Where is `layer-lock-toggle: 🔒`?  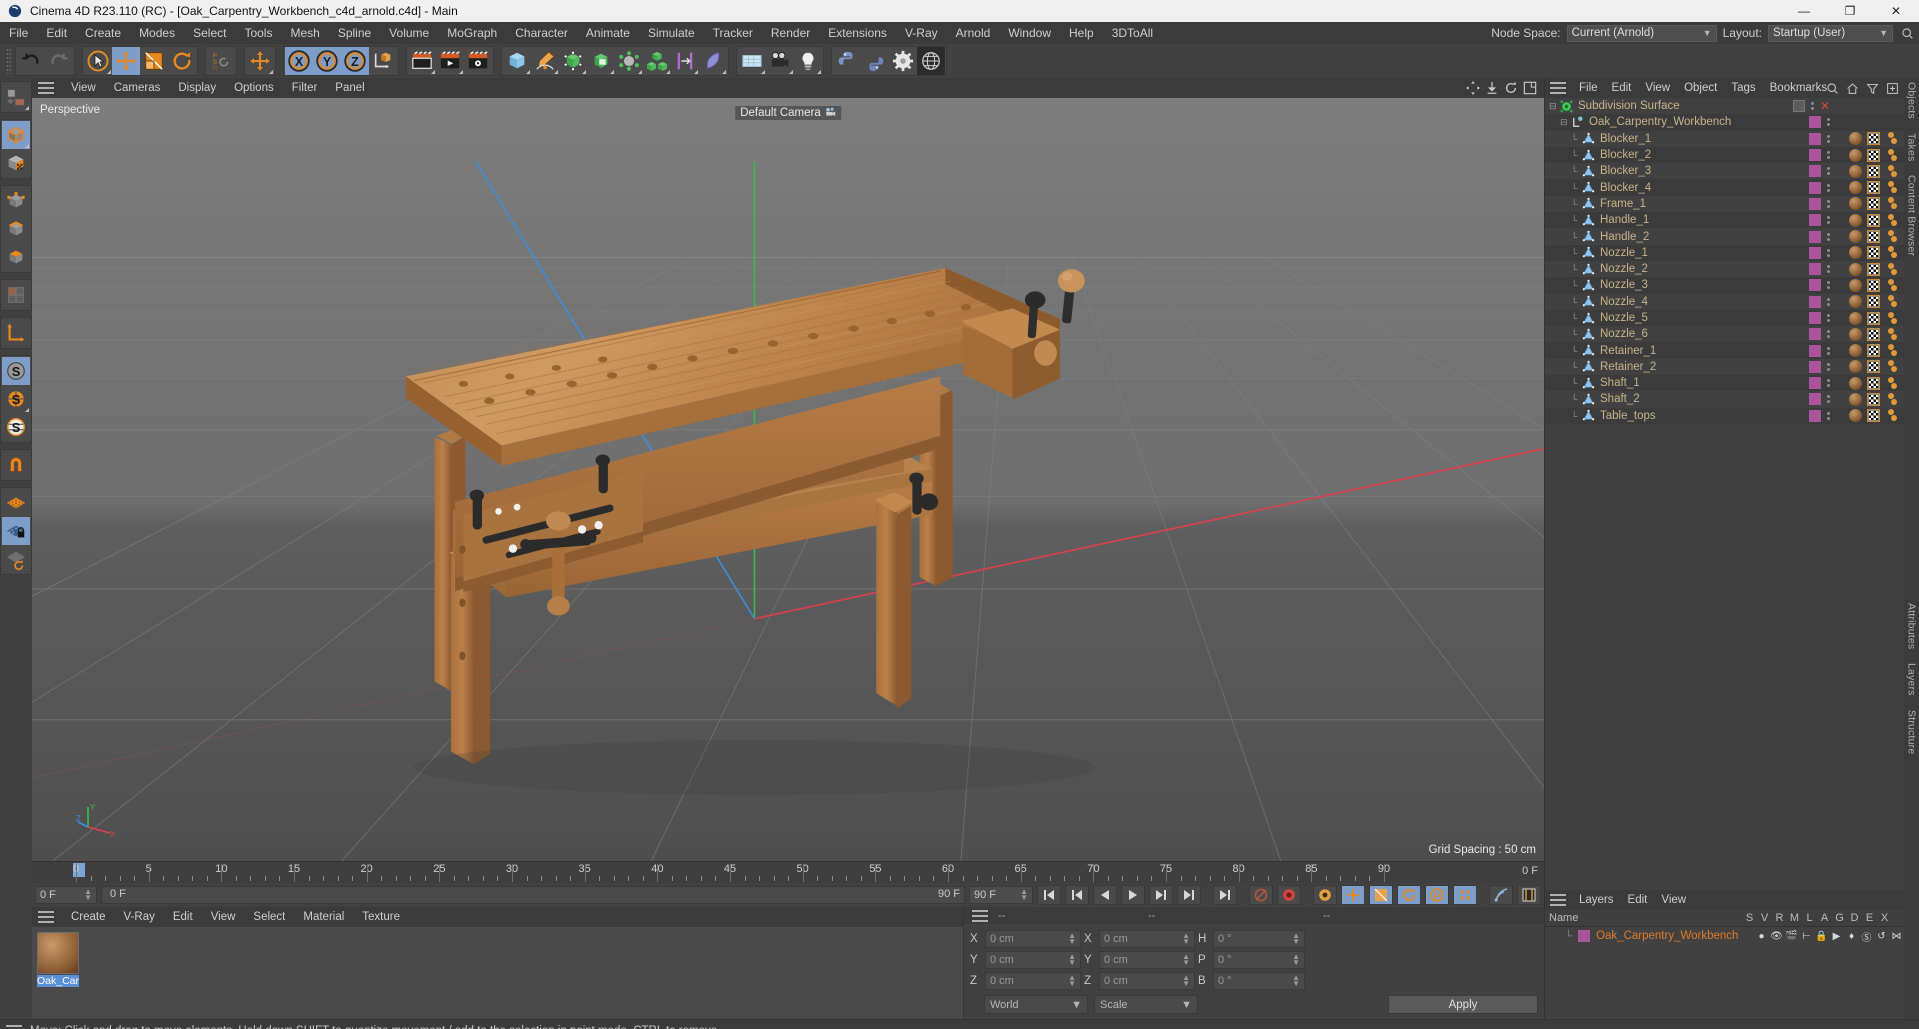 layer-lock-toggle: 🔒 is located at coordinates (1821, 936).